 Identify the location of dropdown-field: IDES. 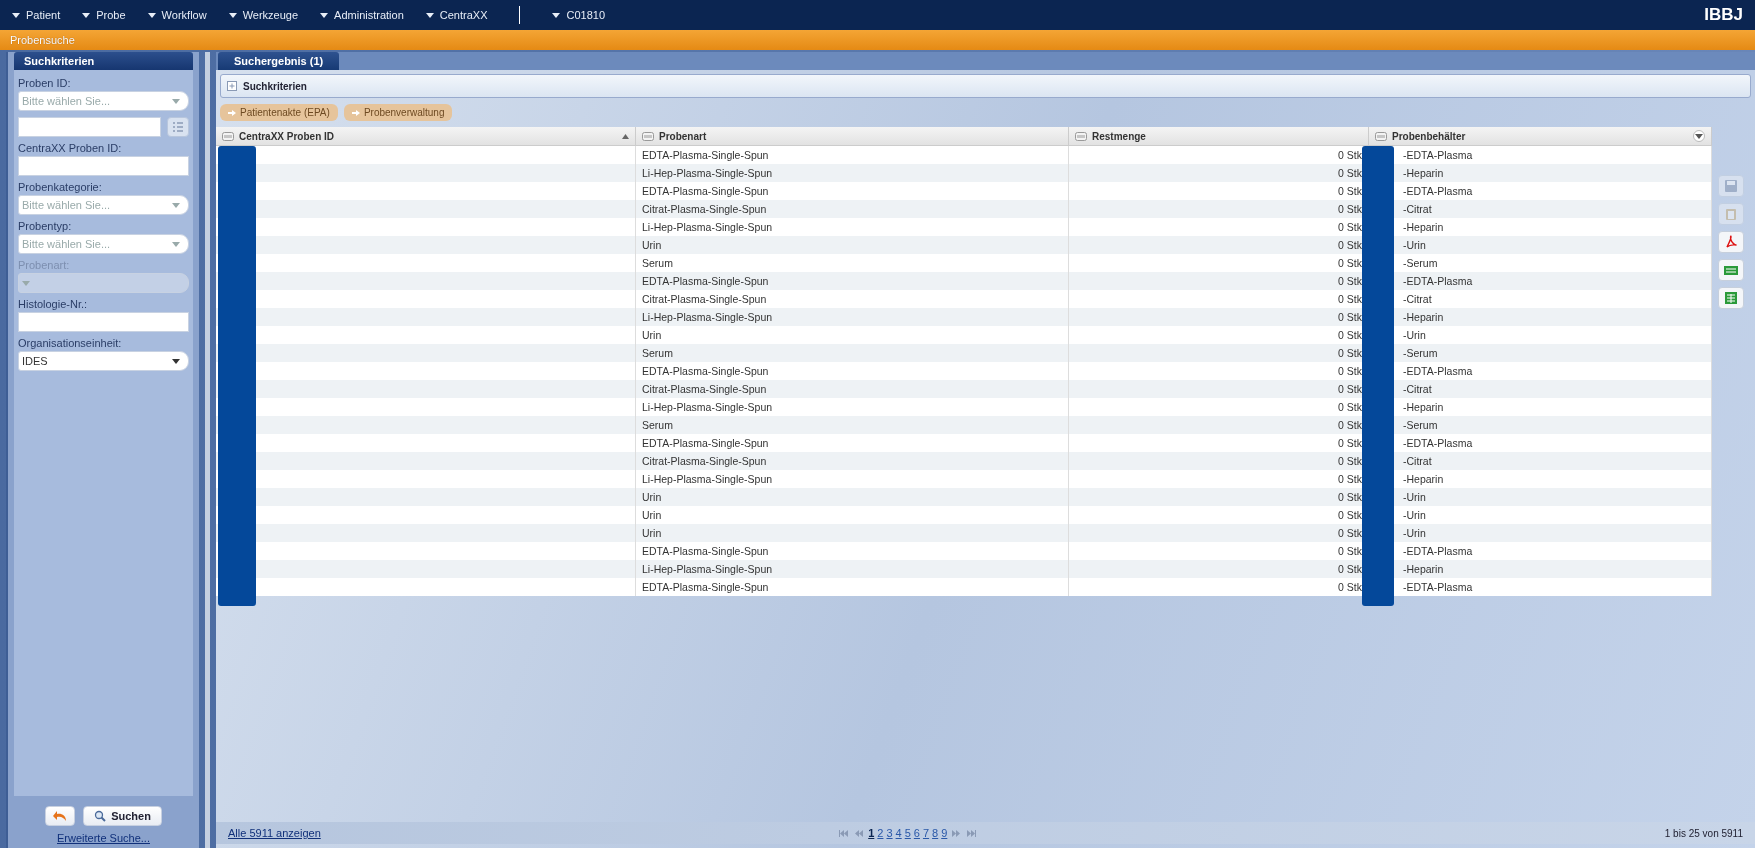
(103, 361).